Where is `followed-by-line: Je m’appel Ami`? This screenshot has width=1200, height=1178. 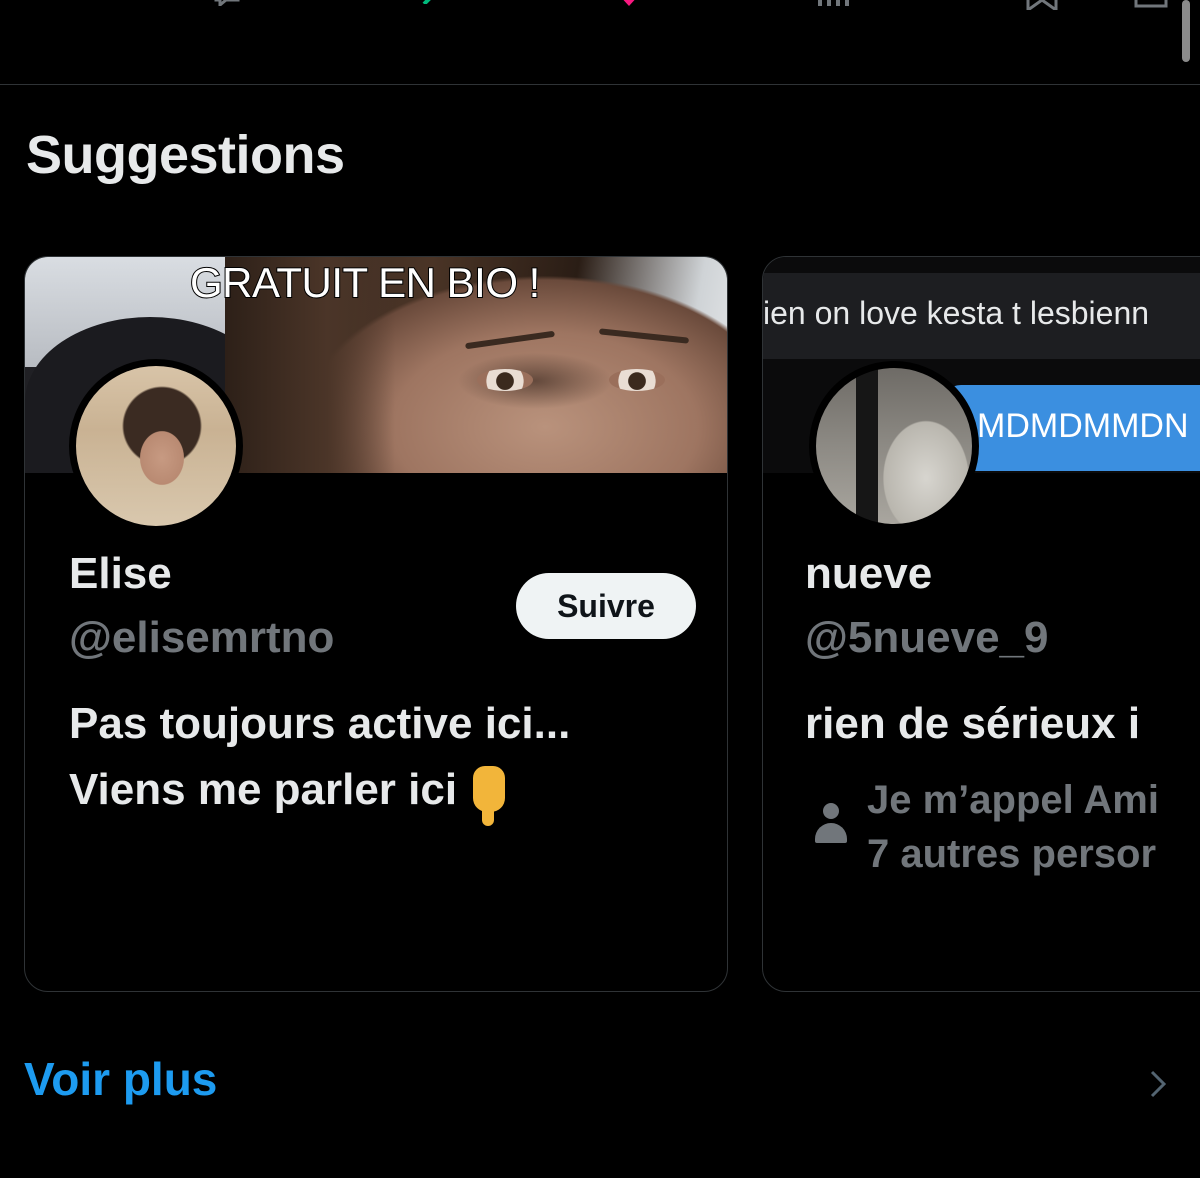 followed-by-line: Je m’appel Ami is located at coordinates (1013, 800).